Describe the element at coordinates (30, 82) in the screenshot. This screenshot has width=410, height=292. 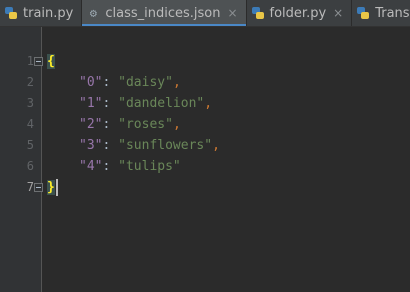
I see `line-number: 2` at that location.